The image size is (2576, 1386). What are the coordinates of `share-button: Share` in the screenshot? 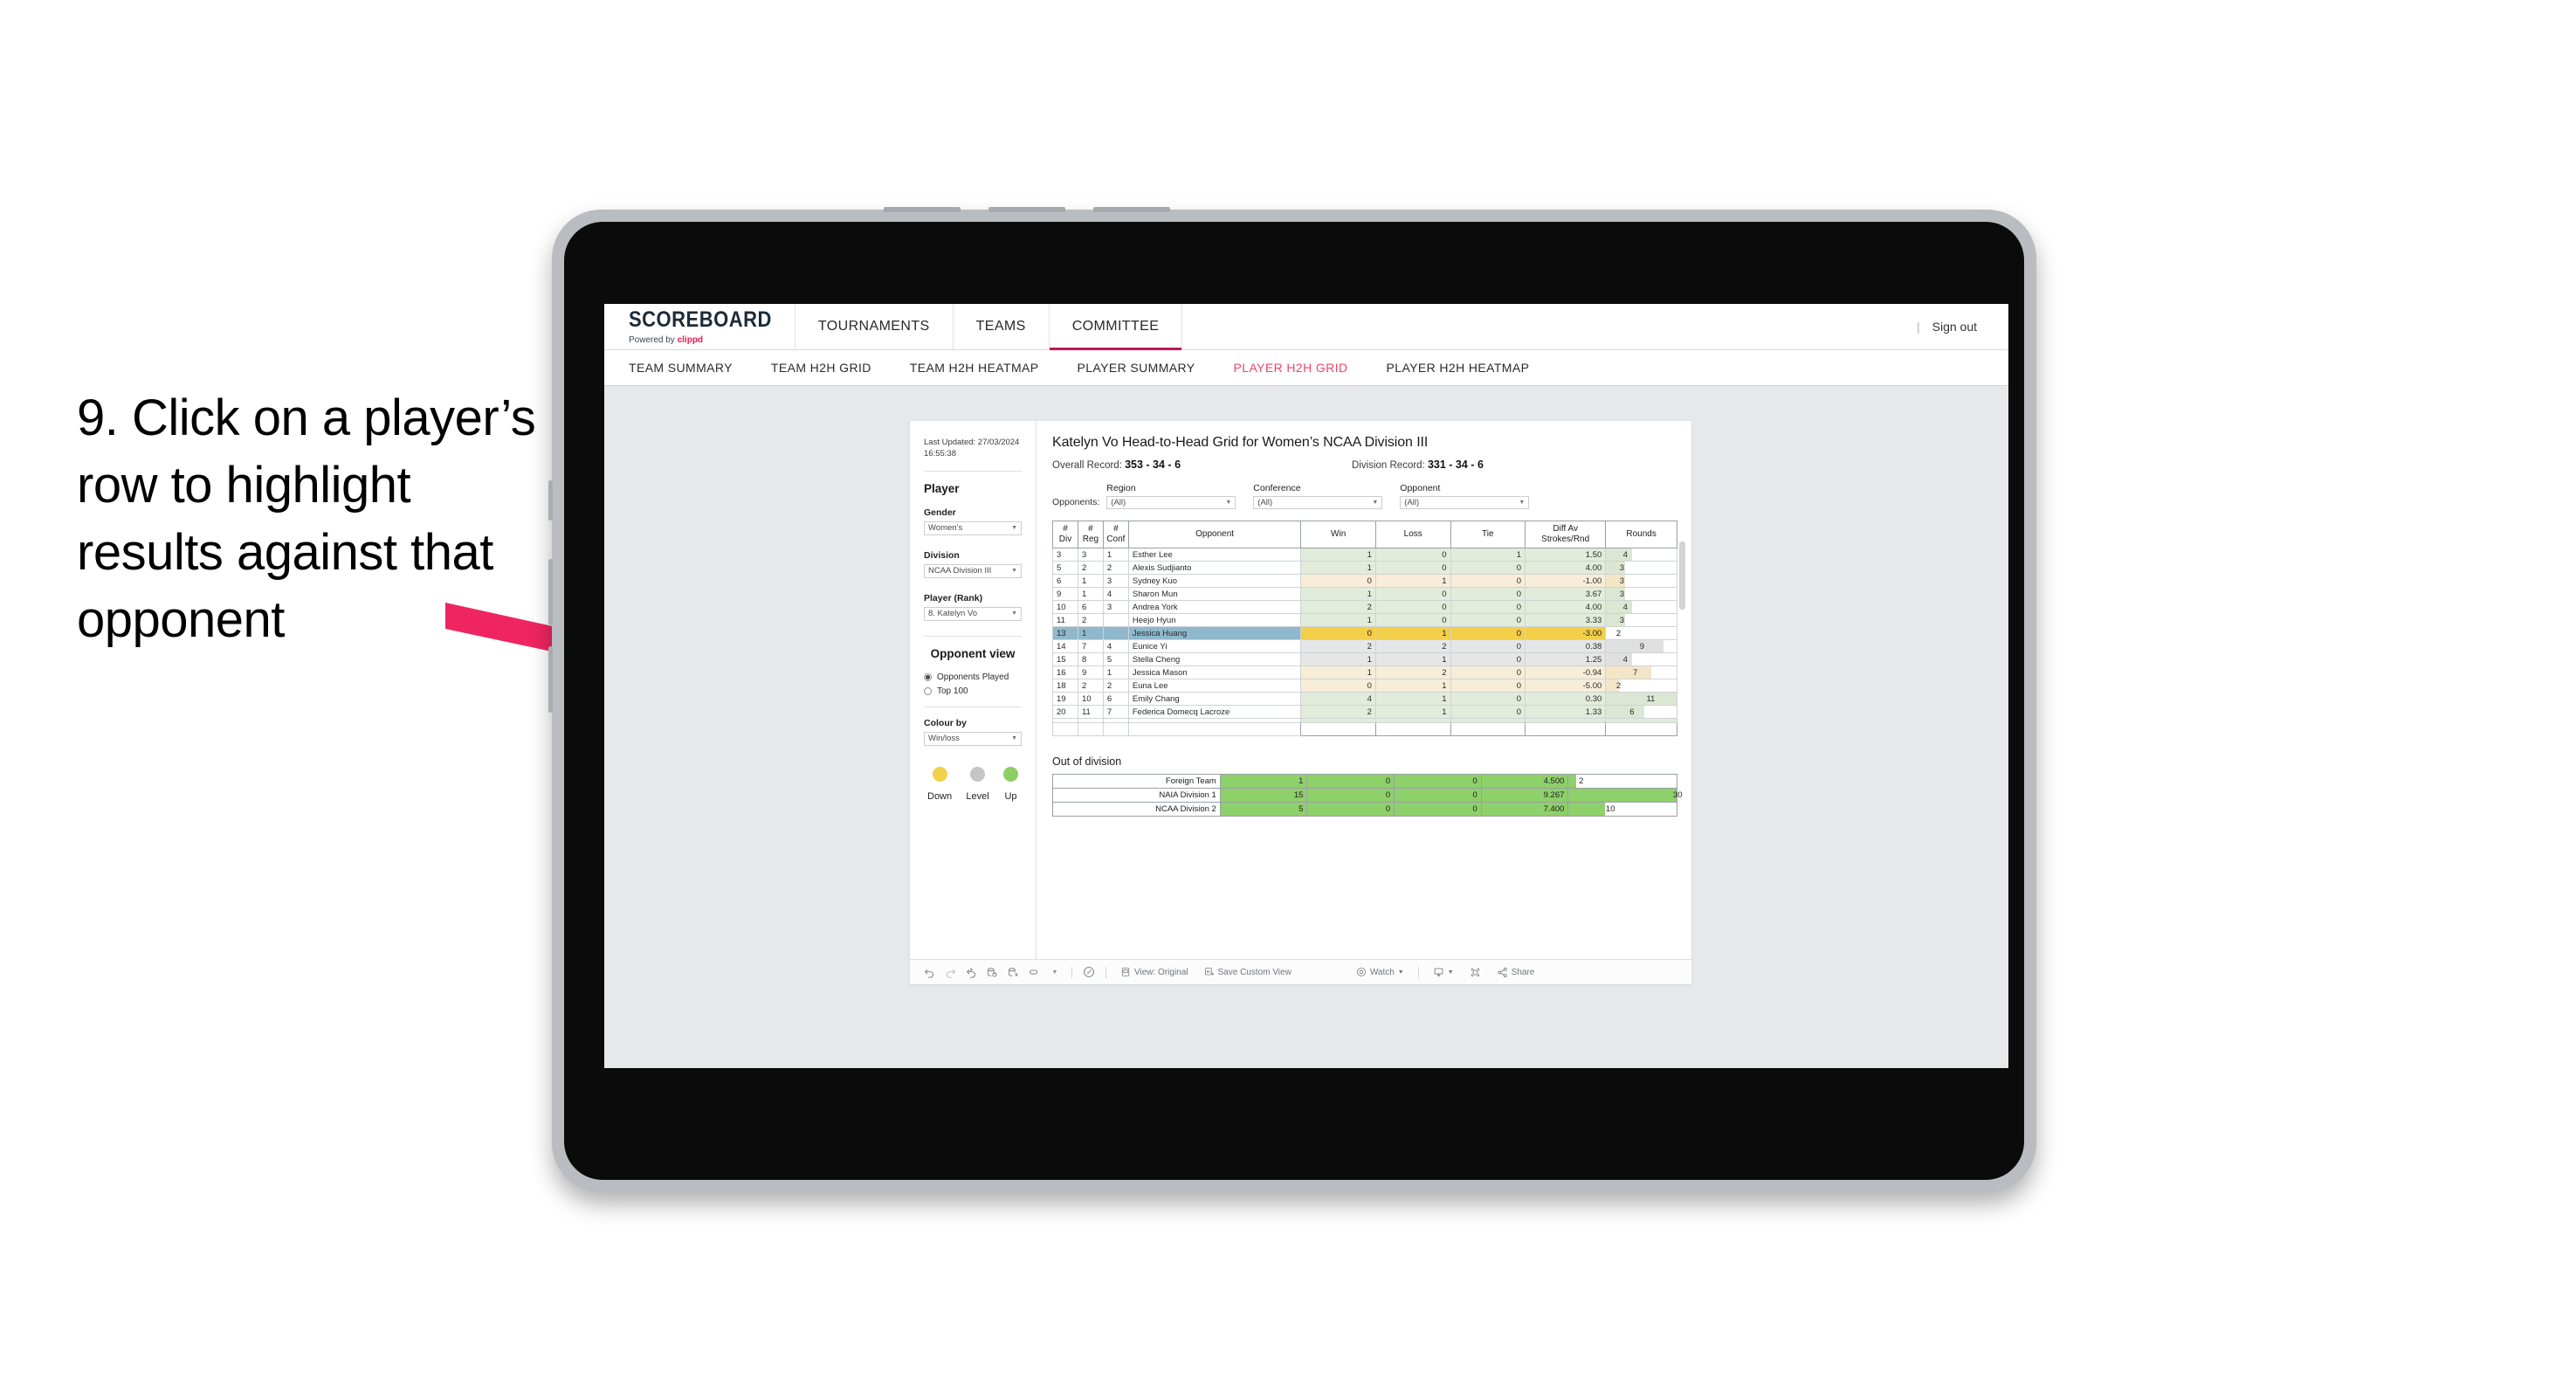 It's located at (1516, 973).